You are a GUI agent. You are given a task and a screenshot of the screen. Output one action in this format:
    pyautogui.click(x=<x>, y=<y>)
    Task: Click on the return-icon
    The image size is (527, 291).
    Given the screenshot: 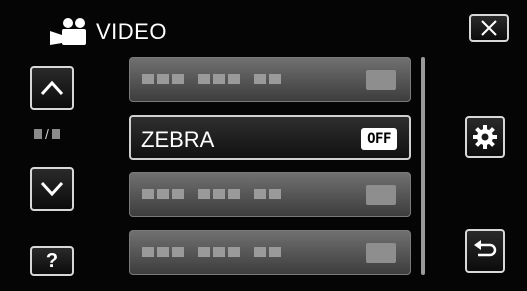 What is the action you would take?
    pyautogui.click(x=485, y=248)
    